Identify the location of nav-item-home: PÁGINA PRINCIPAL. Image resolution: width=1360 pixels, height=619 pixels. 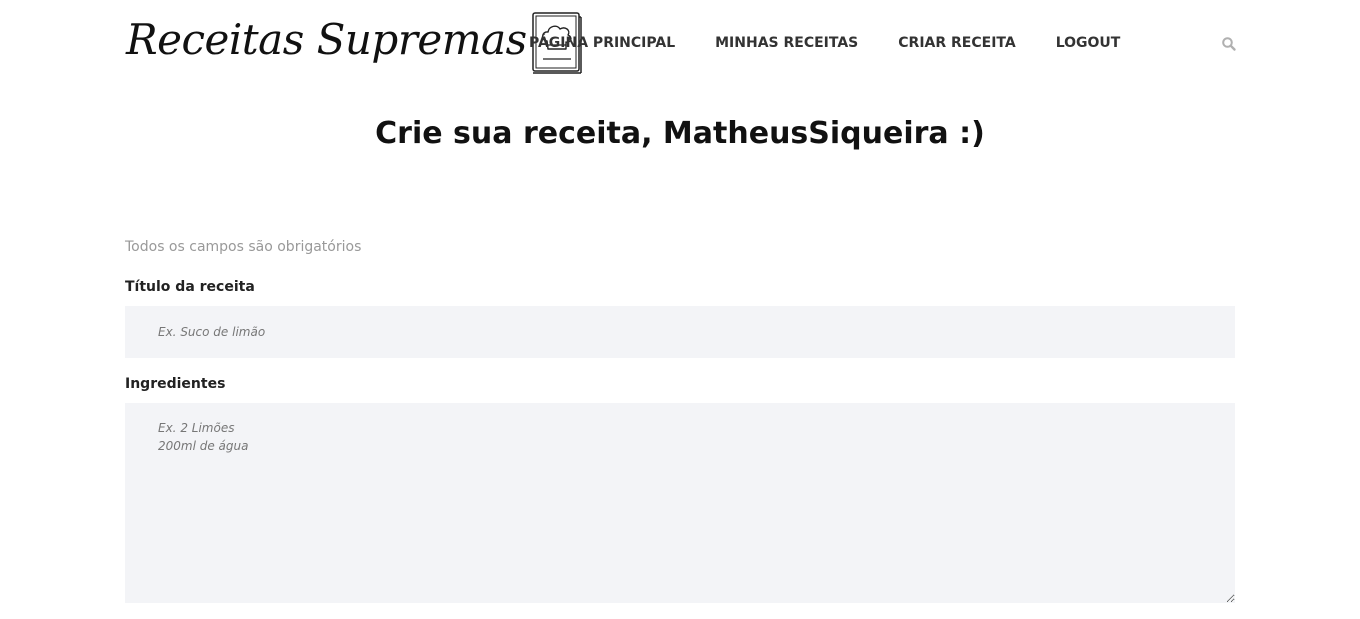
(602, 43).